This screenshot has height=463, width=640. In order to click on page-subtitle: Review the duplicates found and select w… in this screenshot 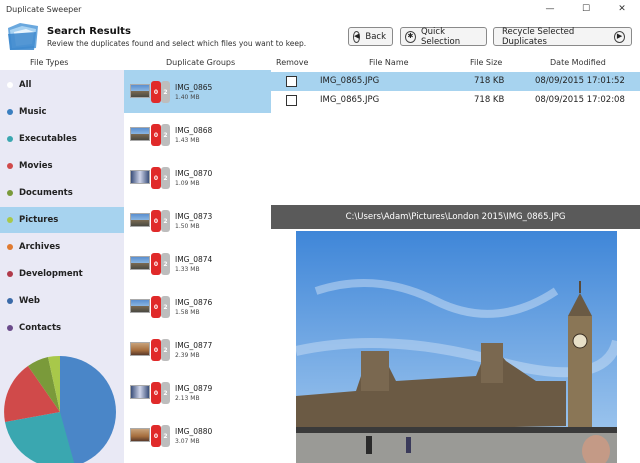, I will do `click(177, 43)`.